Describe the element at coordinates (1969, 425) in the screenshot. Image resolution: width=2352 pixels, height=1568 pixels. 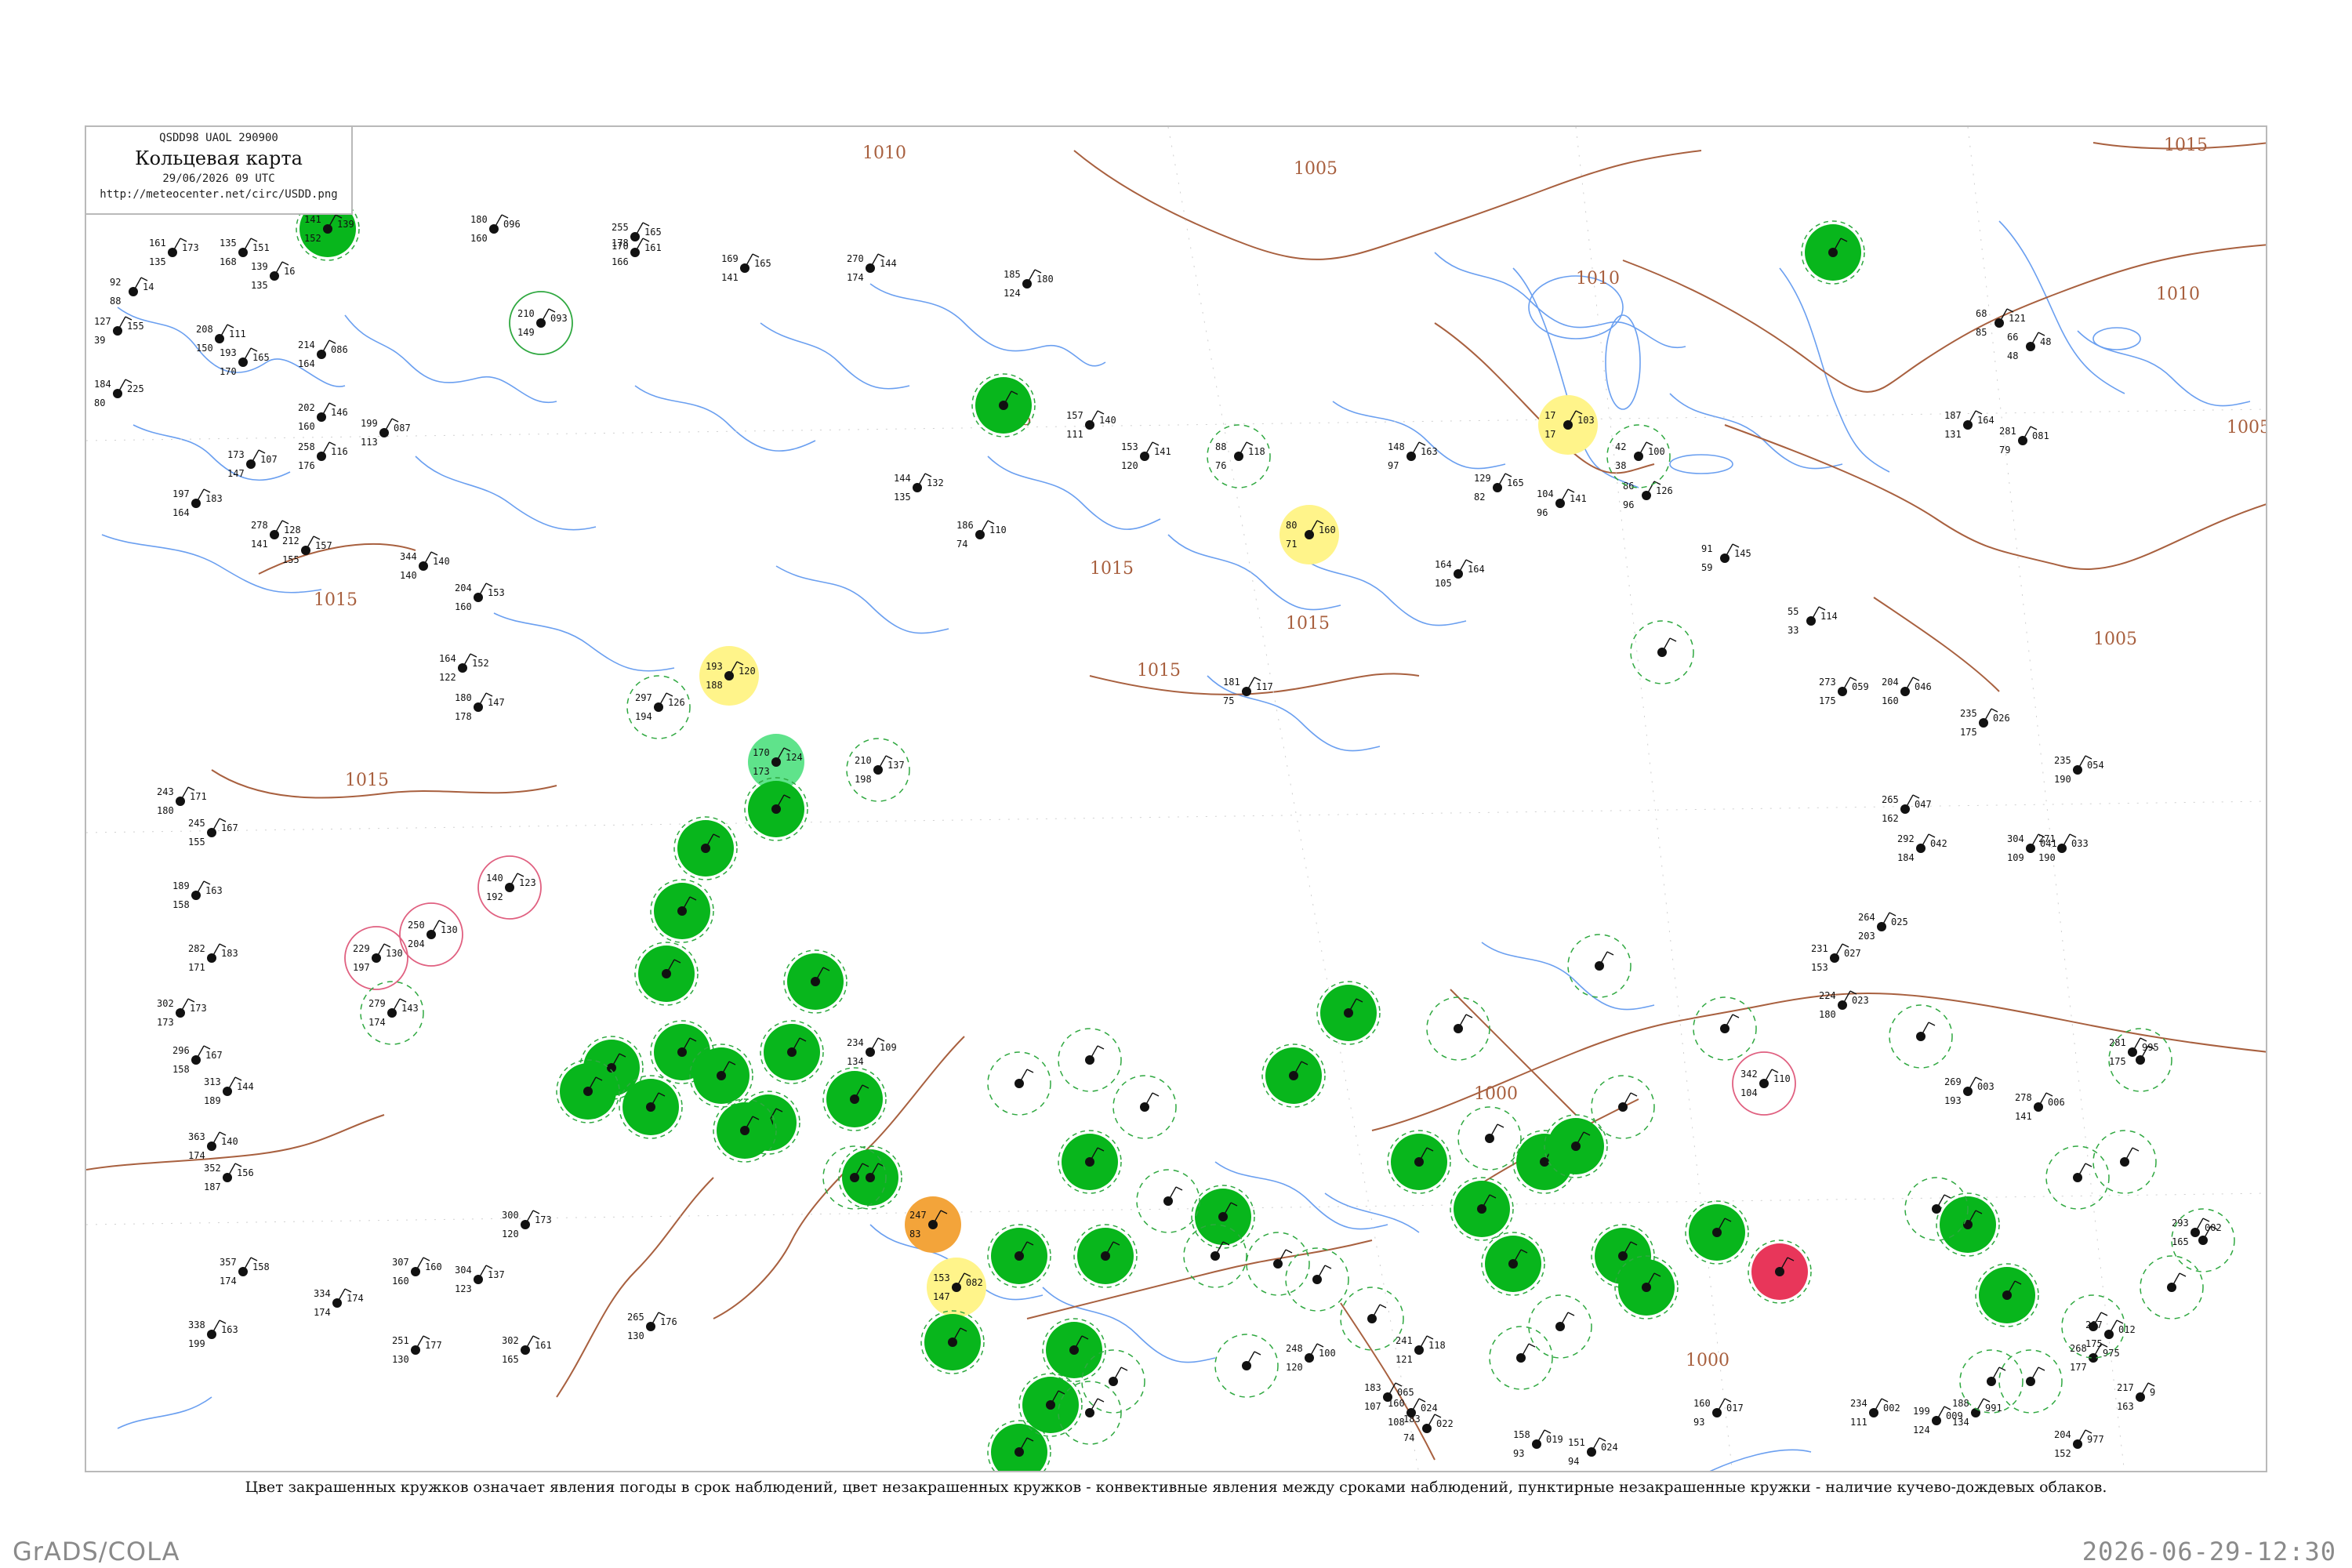
I see `station-plain: 187 164 131` at that location.